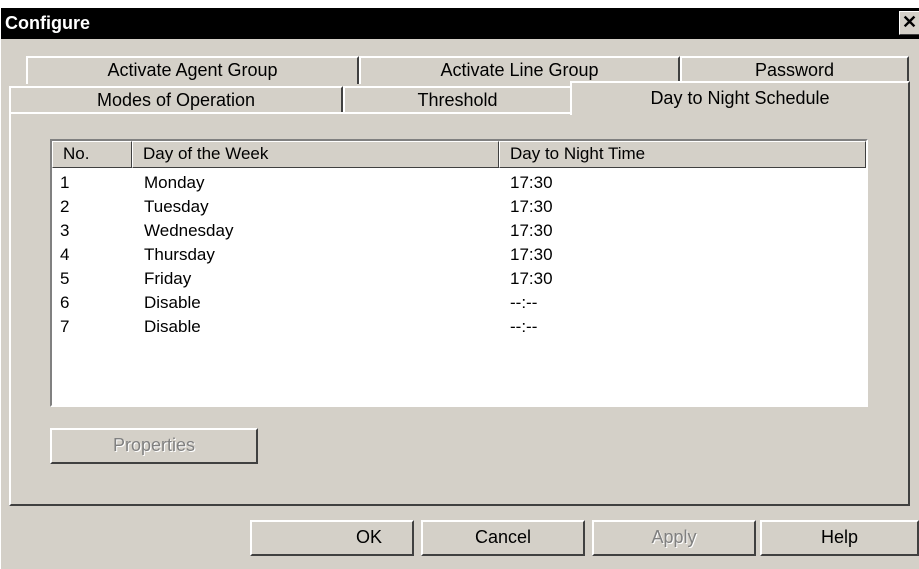 Image resolution: width=919 pixels, height=569 pixels. I want to click on close-button: ✕, so click(909, 23).